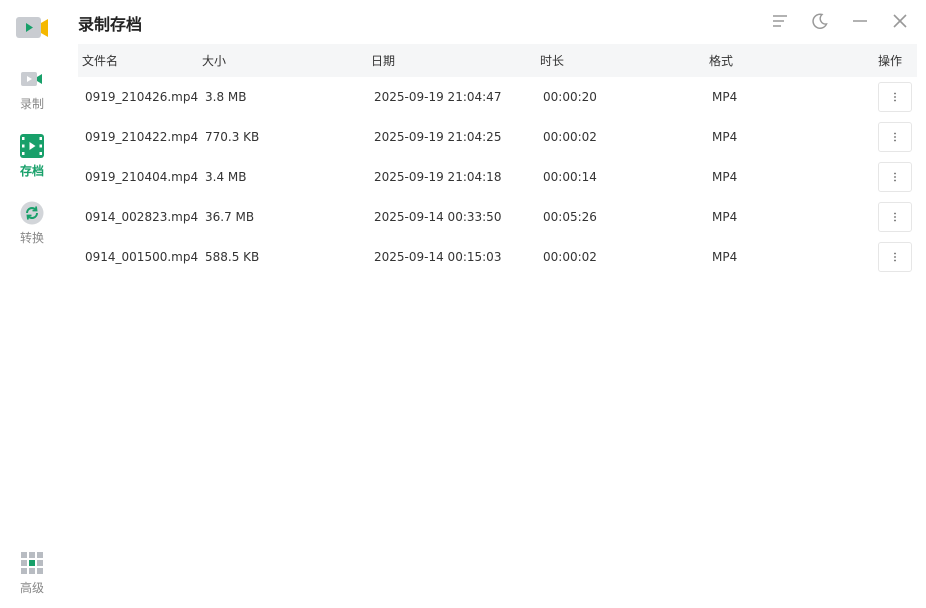  What do you see at coordinates (438, 217) in the screenshot?
I see `cell-date: 2025-09-14 00:33:50` at bounding box center [438, 217].